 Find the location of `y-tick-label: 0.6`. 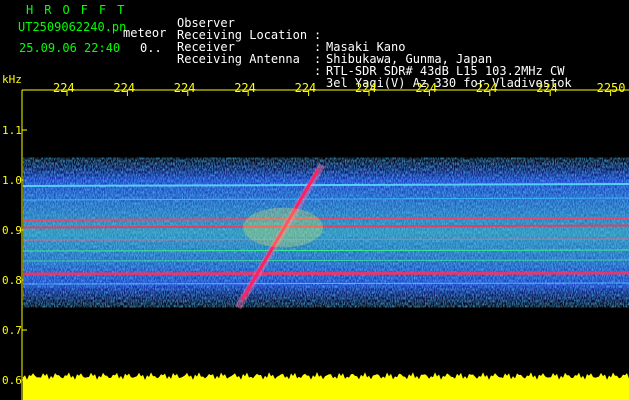

y-tick-label: 0.6 is located at coordinates (12, 380).